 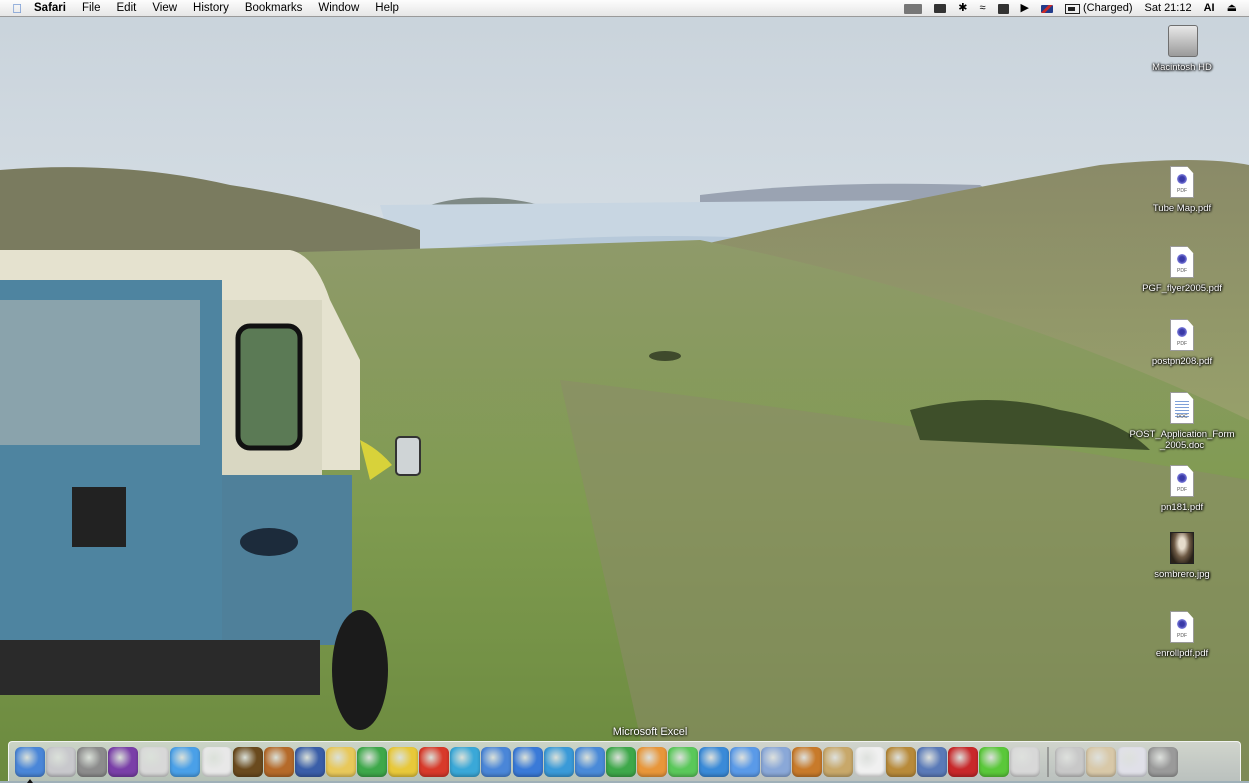 I want to click on dock-address-book-icon, so click(x=900, y=761).